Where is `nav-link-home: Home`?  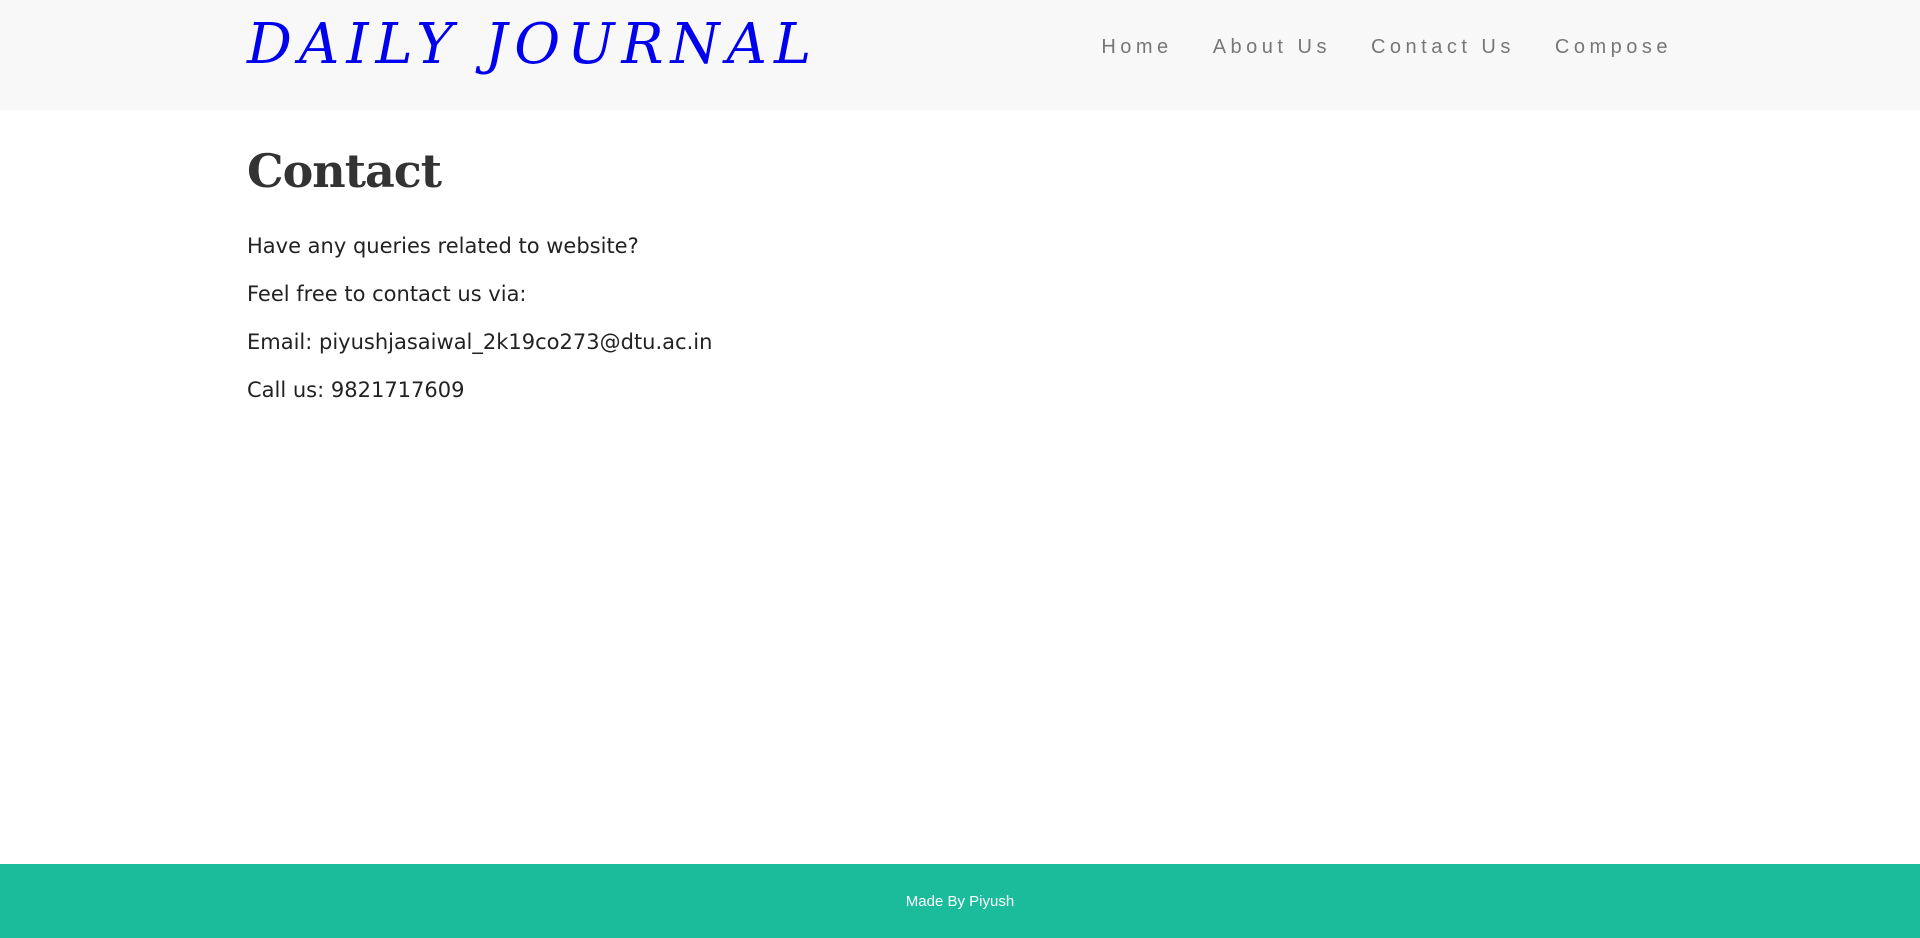
nav-link-home: Home is located at coordinates (1136, 47).